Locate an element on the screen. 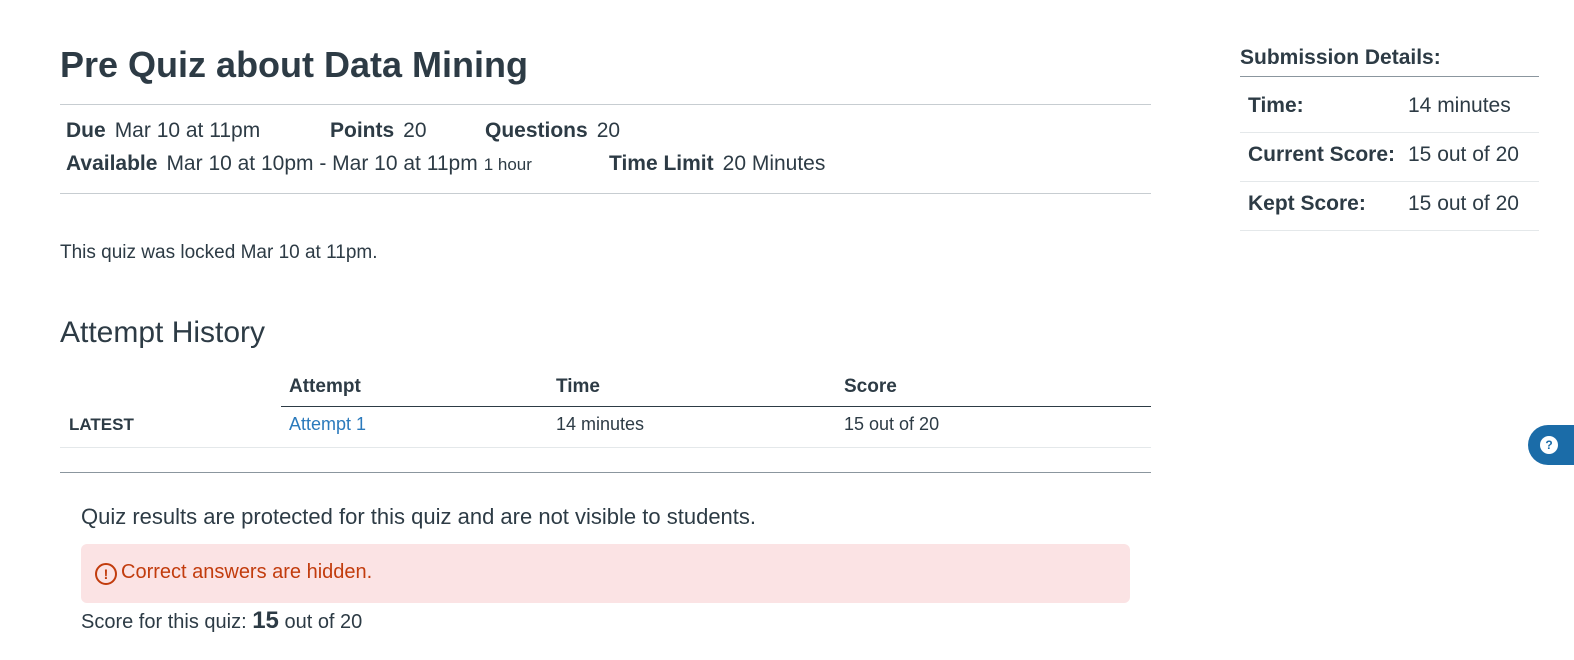 This screenshot has height=660, width=1574. column-header-time: Time is located at coordinates (578, 386).